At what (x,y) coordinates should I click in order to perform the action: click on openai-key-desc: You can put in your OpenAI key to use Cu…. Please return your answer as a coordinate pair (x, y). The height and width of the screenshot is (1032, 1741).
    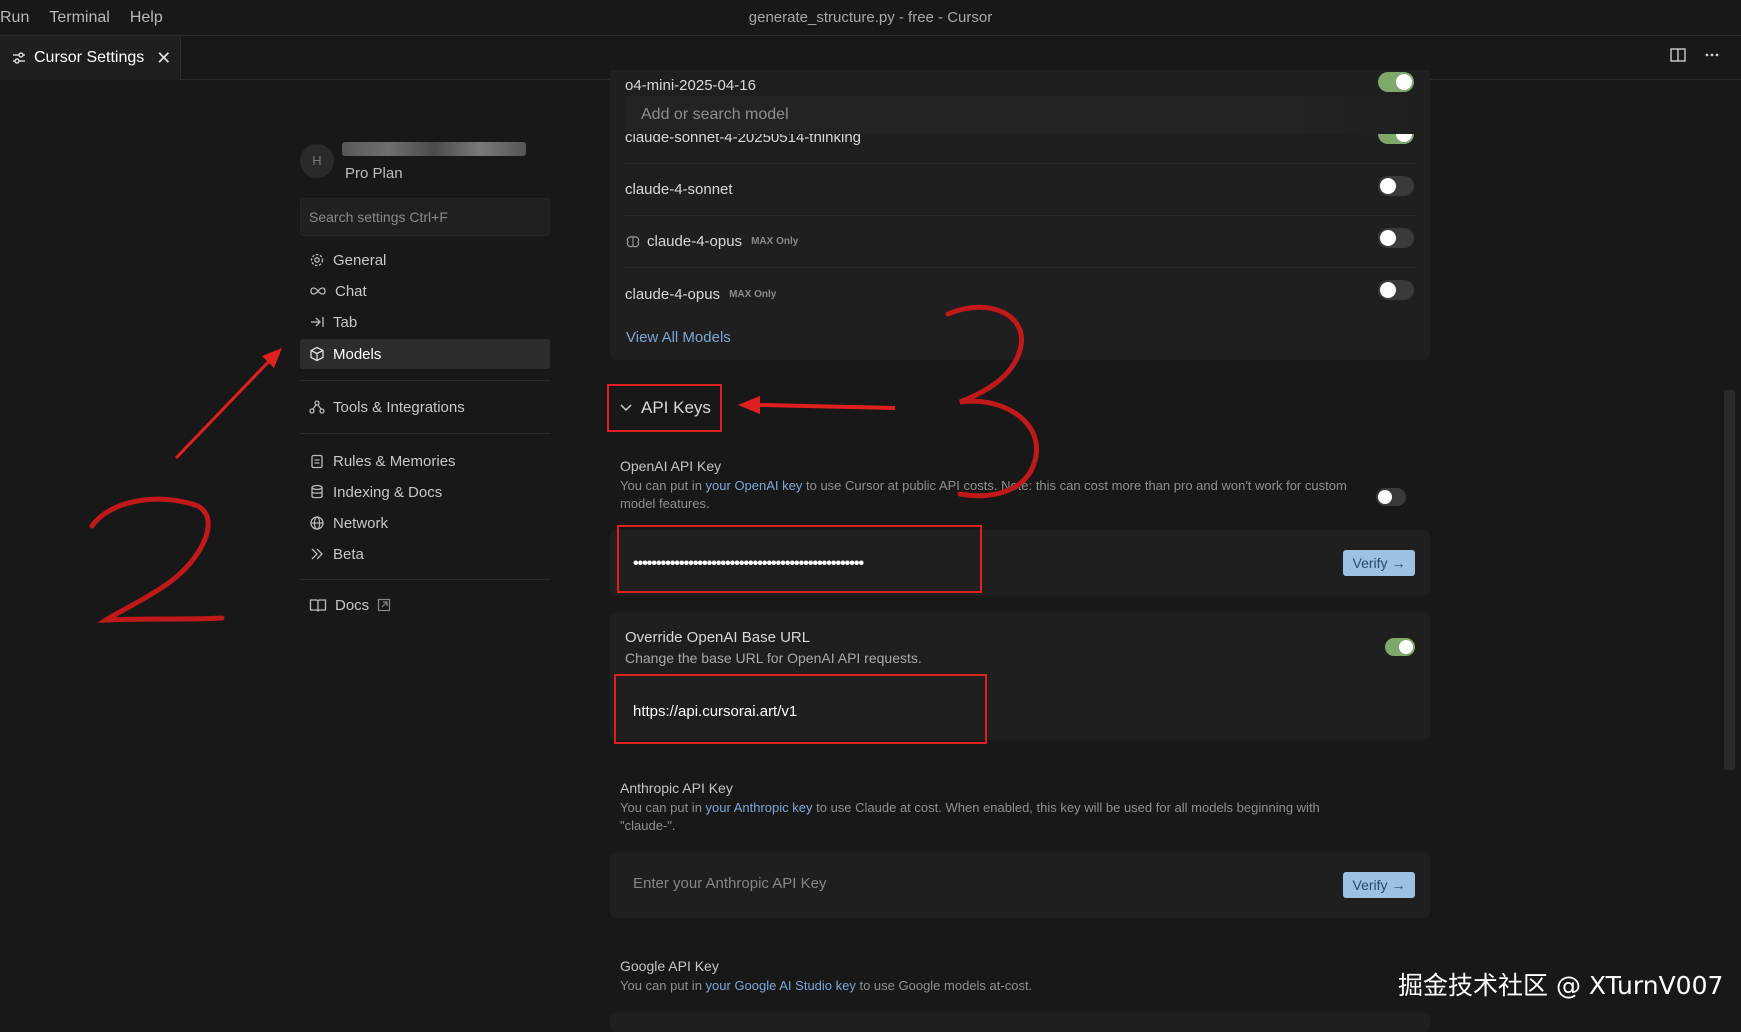
    Looking at the image, I should click on (983, 494).